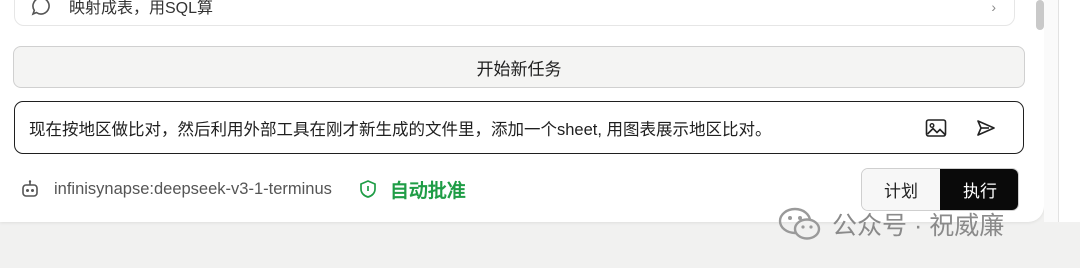  I want to click on previous-task-item: 映射成表，用SQL算 ›, so click(514, 13).